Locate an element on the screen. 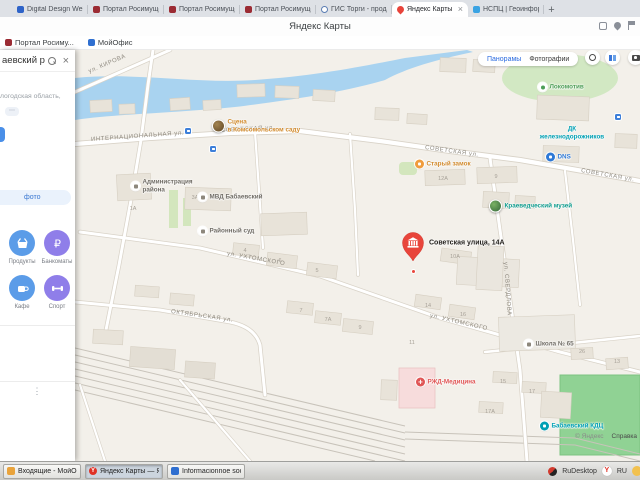  house-number: 6 is located at coordinates (280, 261).